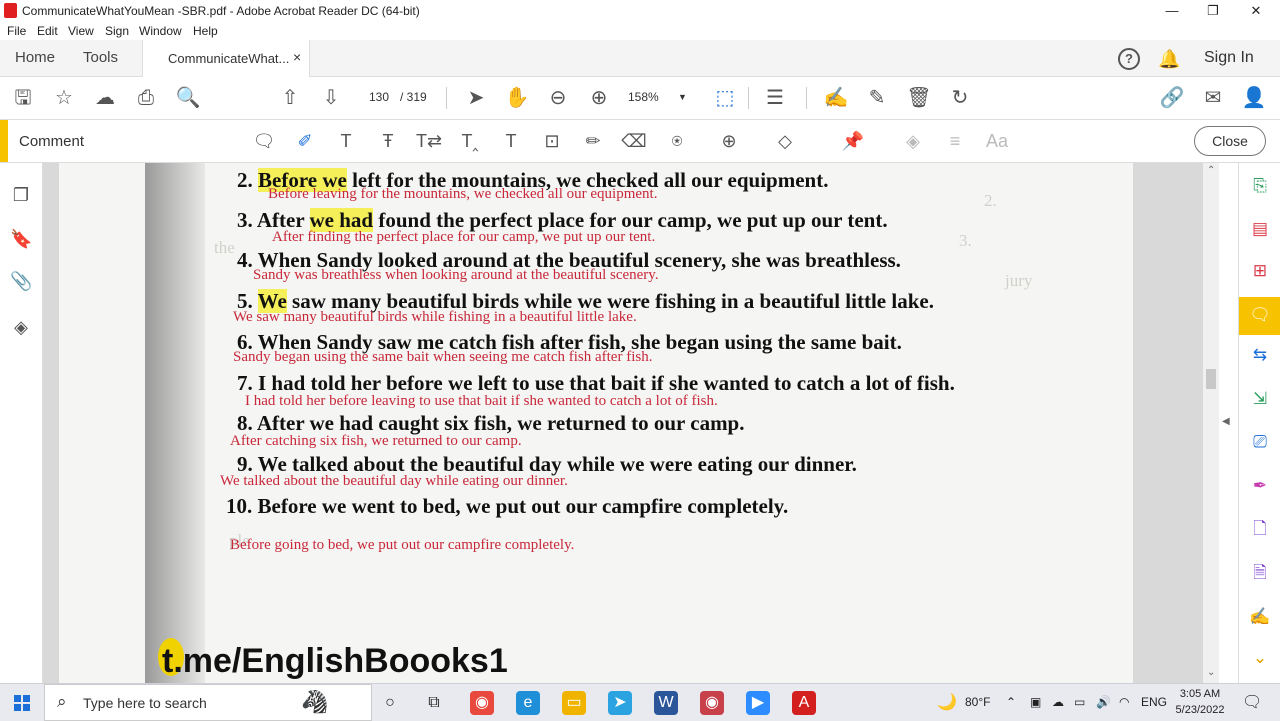  I want to click on acrobat-taskbar-icon: A, so click(804, 703).